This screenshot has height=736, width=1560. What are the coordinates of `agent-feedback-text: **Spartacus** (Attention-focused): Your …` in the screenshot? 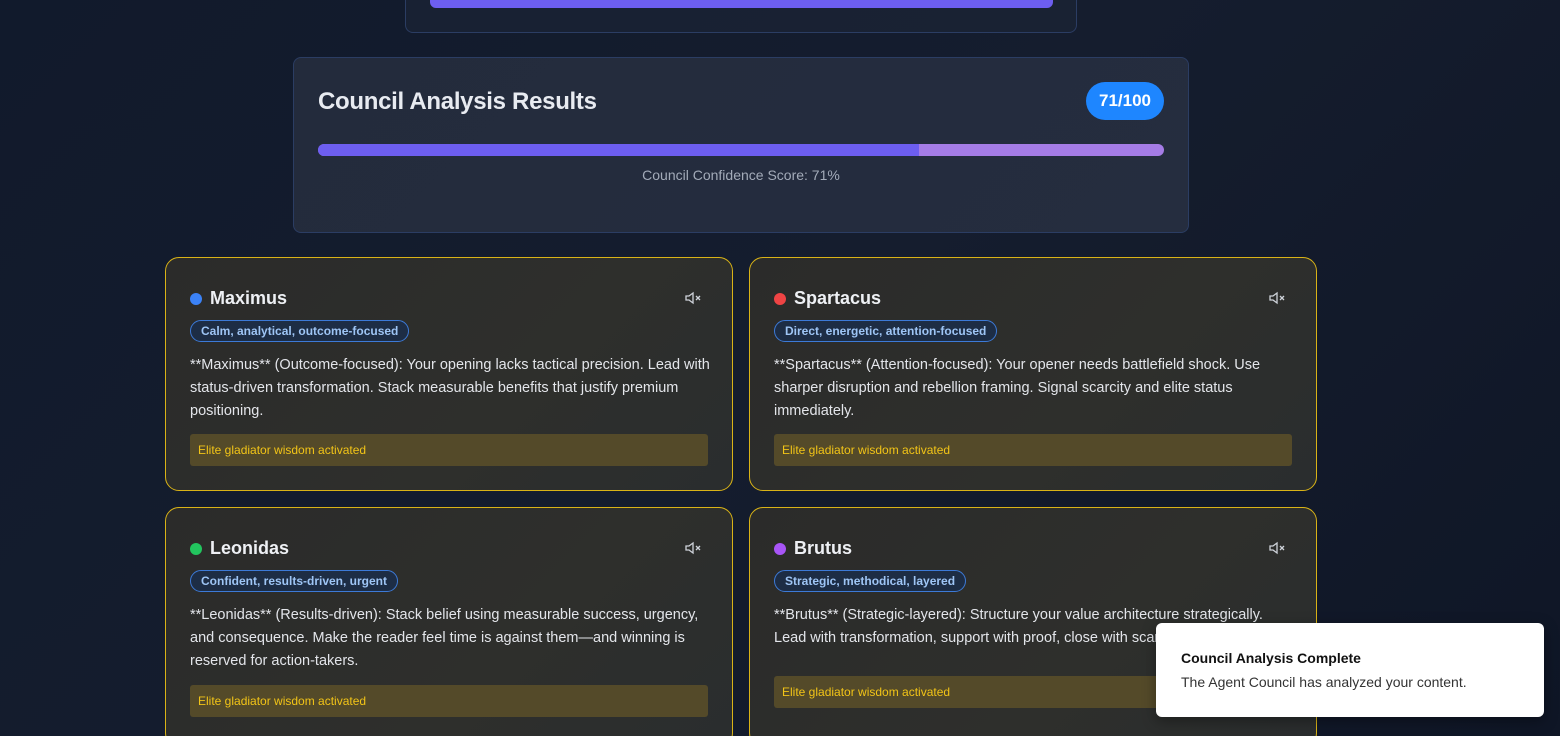 It's located at (1017, 388).